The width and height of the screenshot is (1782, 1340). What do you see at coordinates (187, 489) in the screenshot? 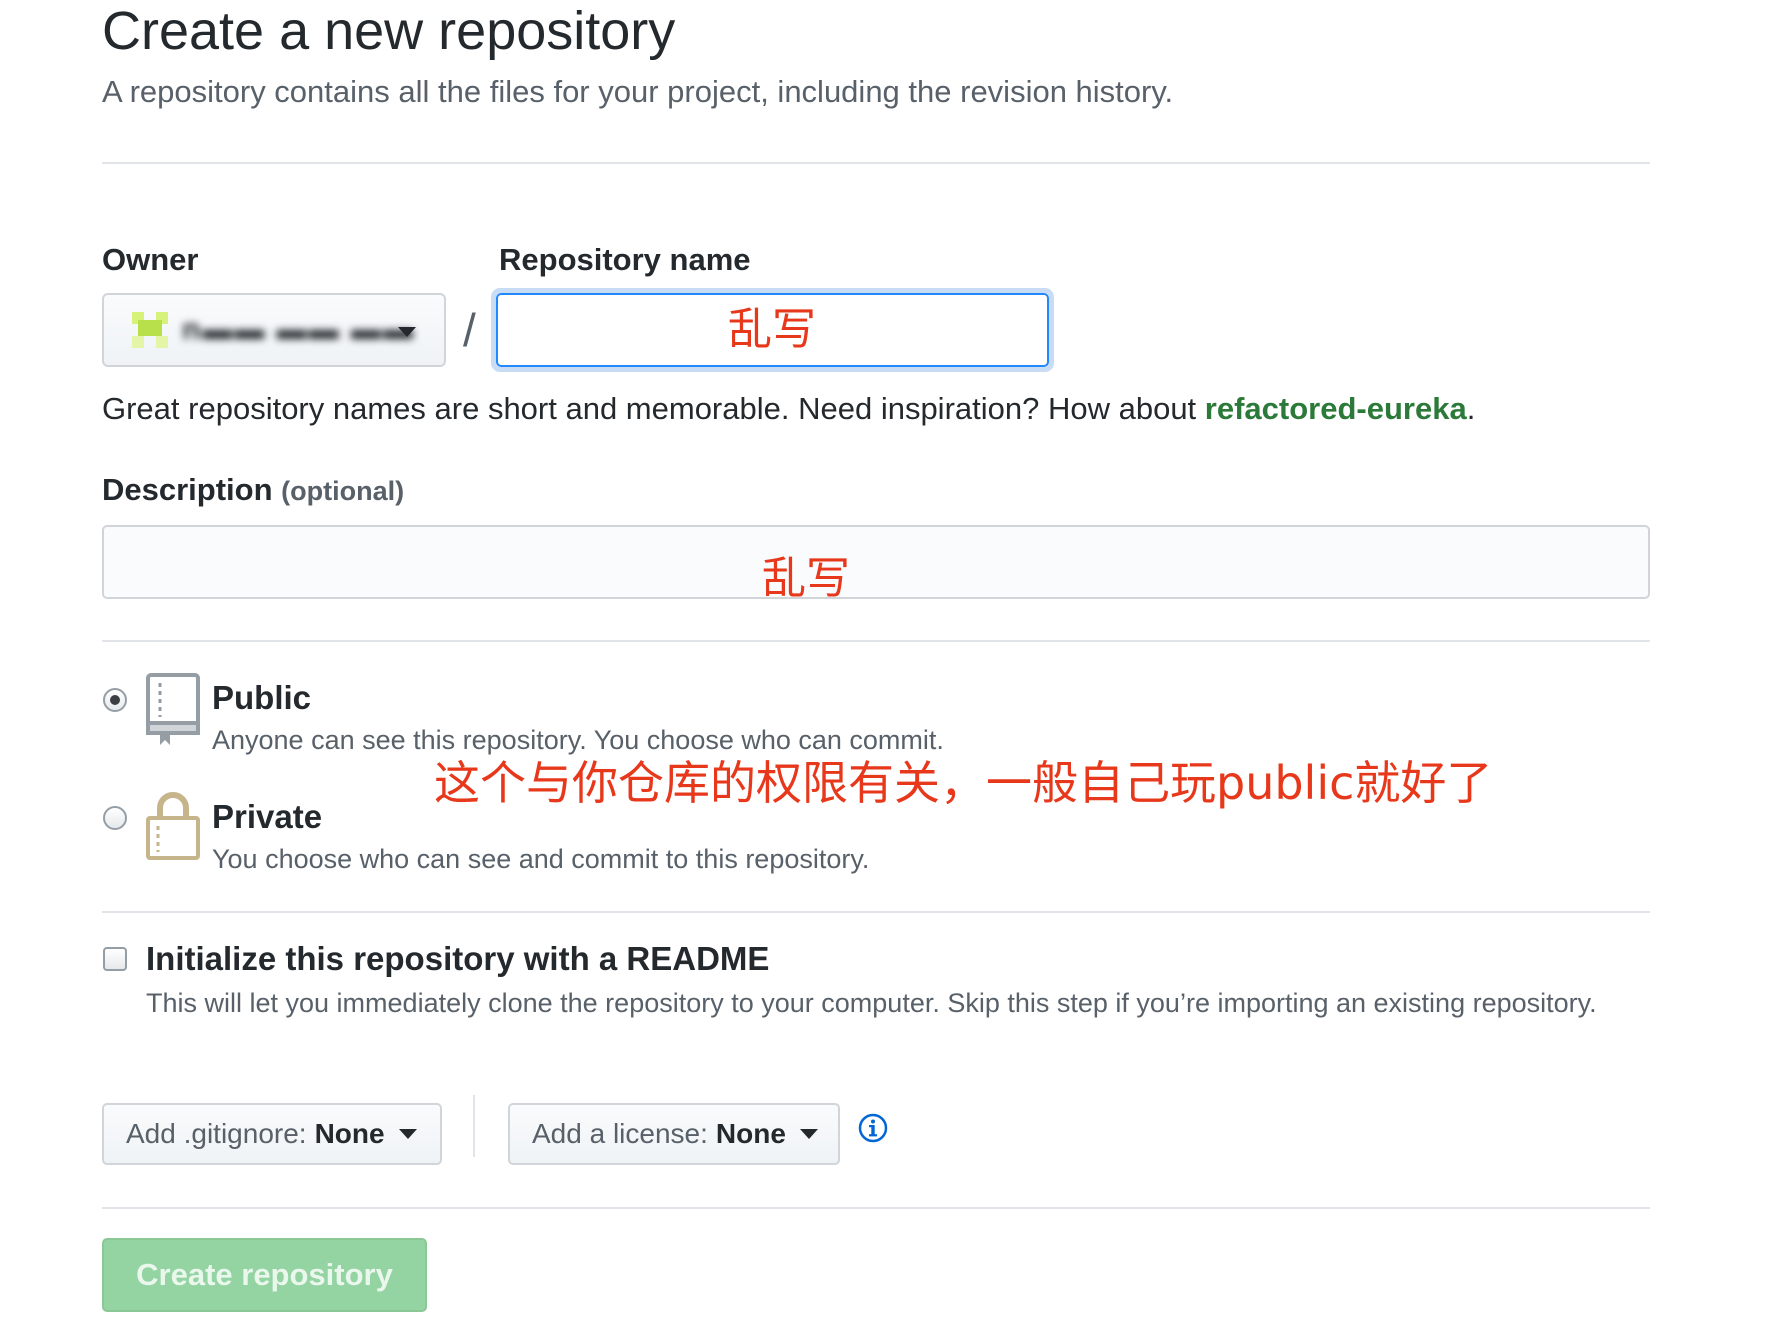
I see `description-label-text: Description` at bounding box center [187, 489].